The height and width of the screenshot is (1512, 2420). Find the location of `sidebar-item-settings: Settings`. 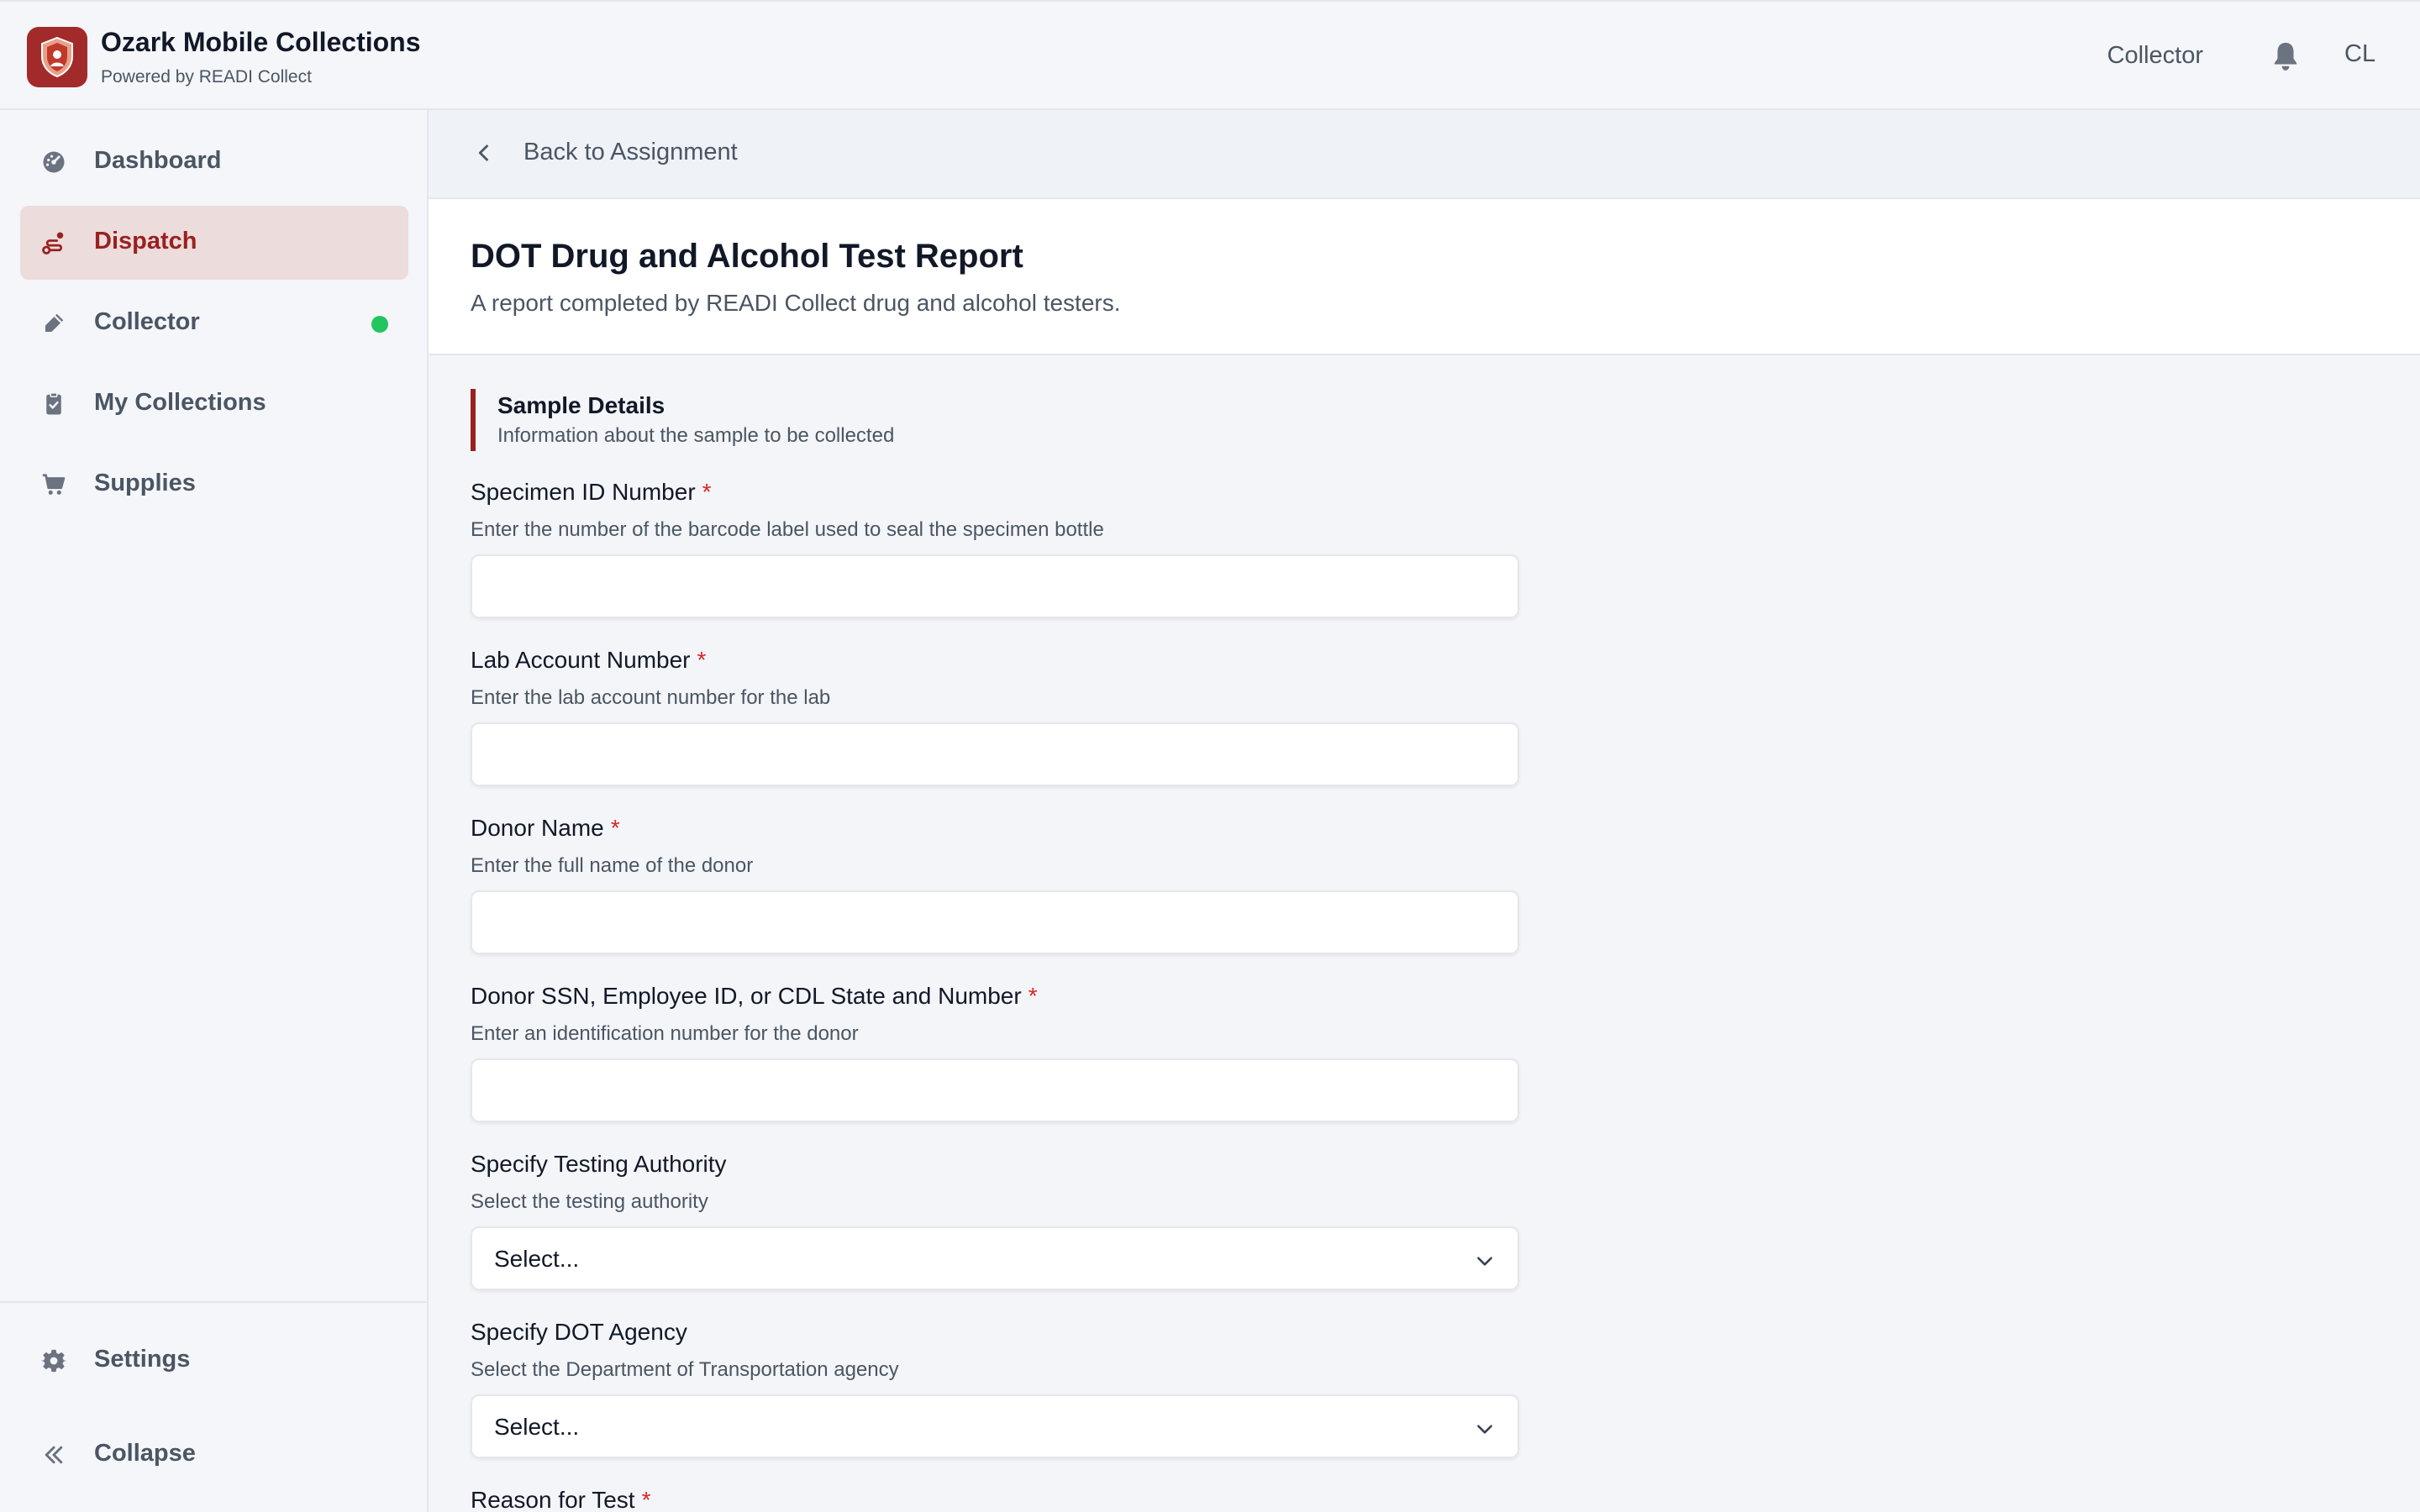

sidebar-item-settings: Settings is located at coordinates (214, 1361).